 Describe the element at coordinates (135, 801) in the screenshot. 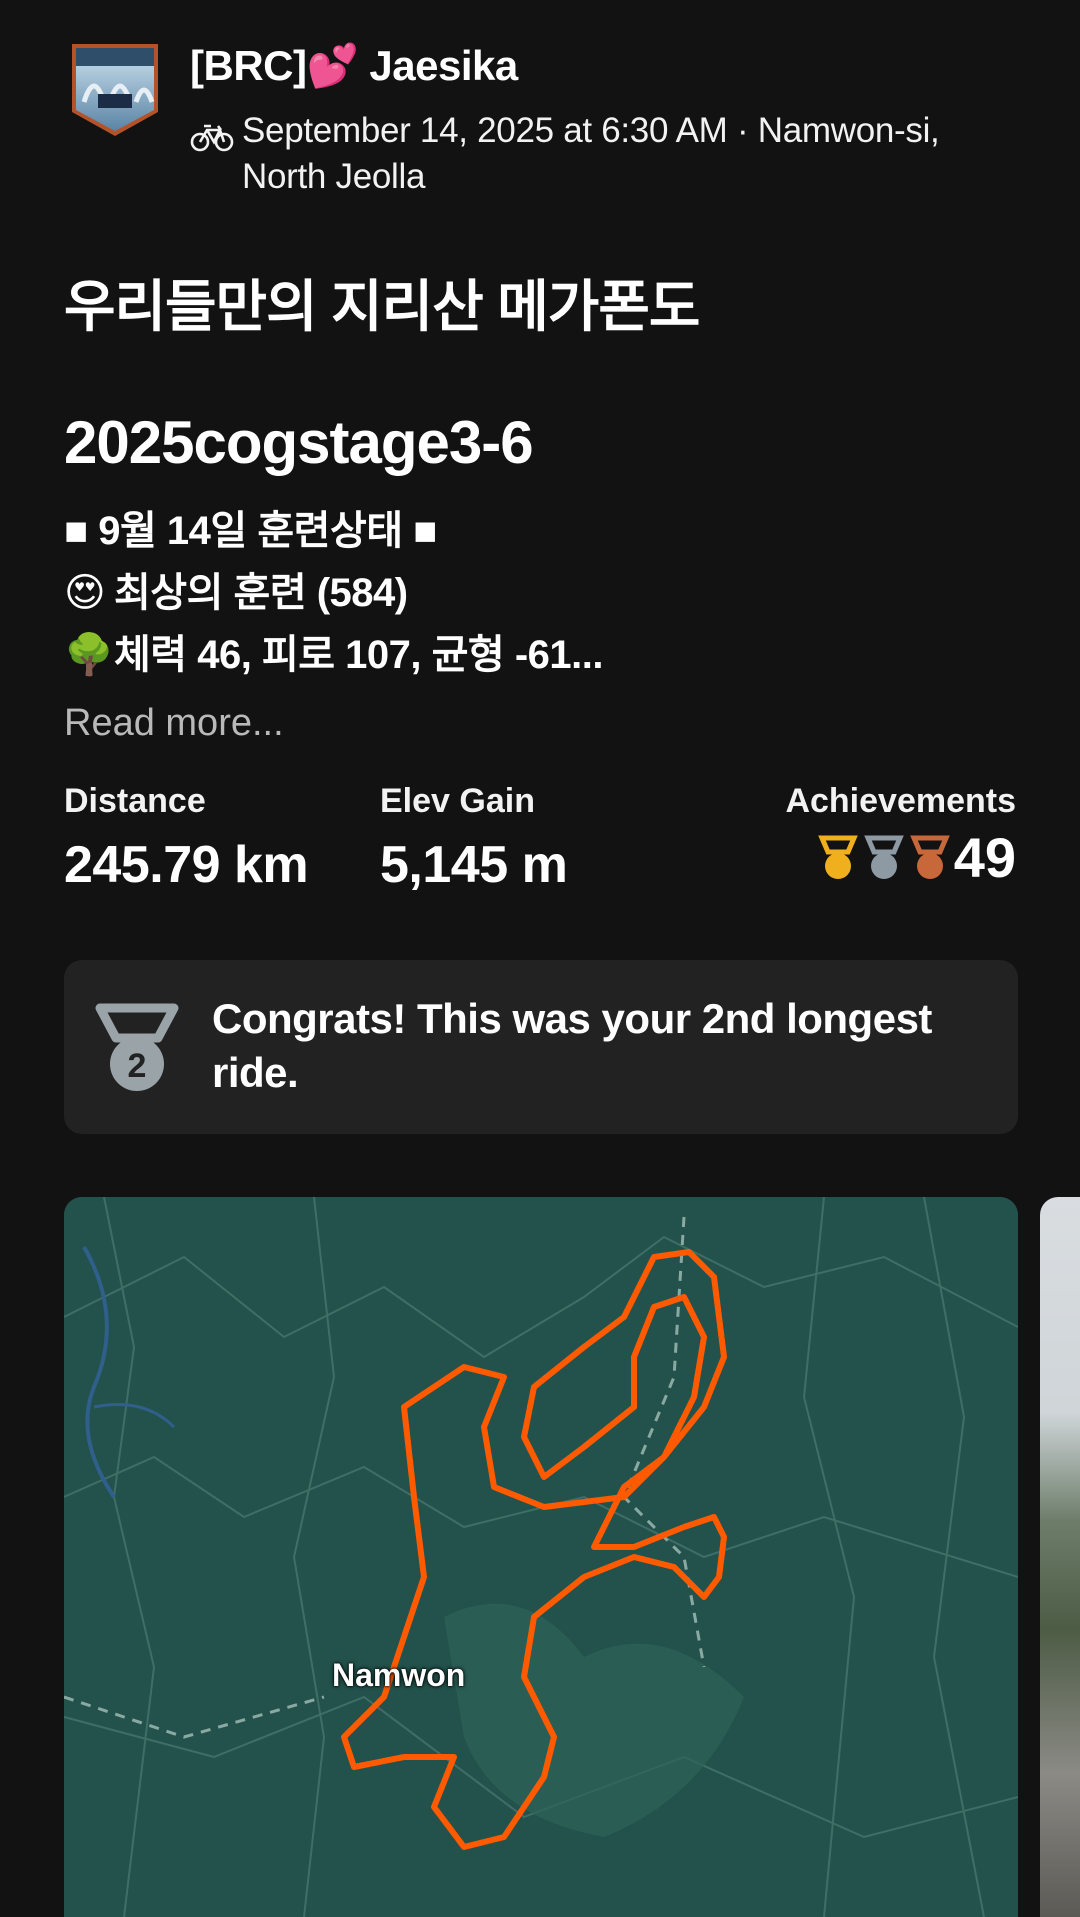

I see `stat-label: Distance` at that location.